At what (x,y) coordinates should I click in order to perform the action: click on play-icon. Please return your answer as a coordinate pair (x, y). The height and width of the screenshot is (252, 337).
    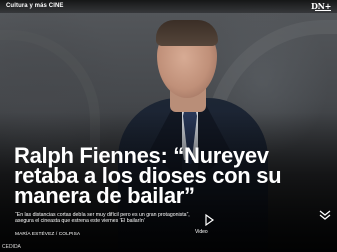
    Looking at the image, I should click on (209, 220).